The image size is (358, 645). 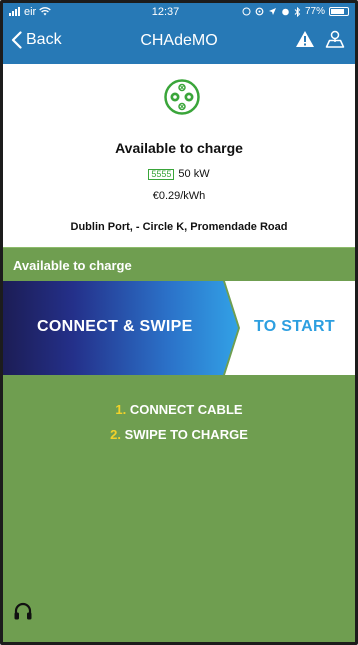 I want to click on location-arrow-icon, so click(x=272, y=11).